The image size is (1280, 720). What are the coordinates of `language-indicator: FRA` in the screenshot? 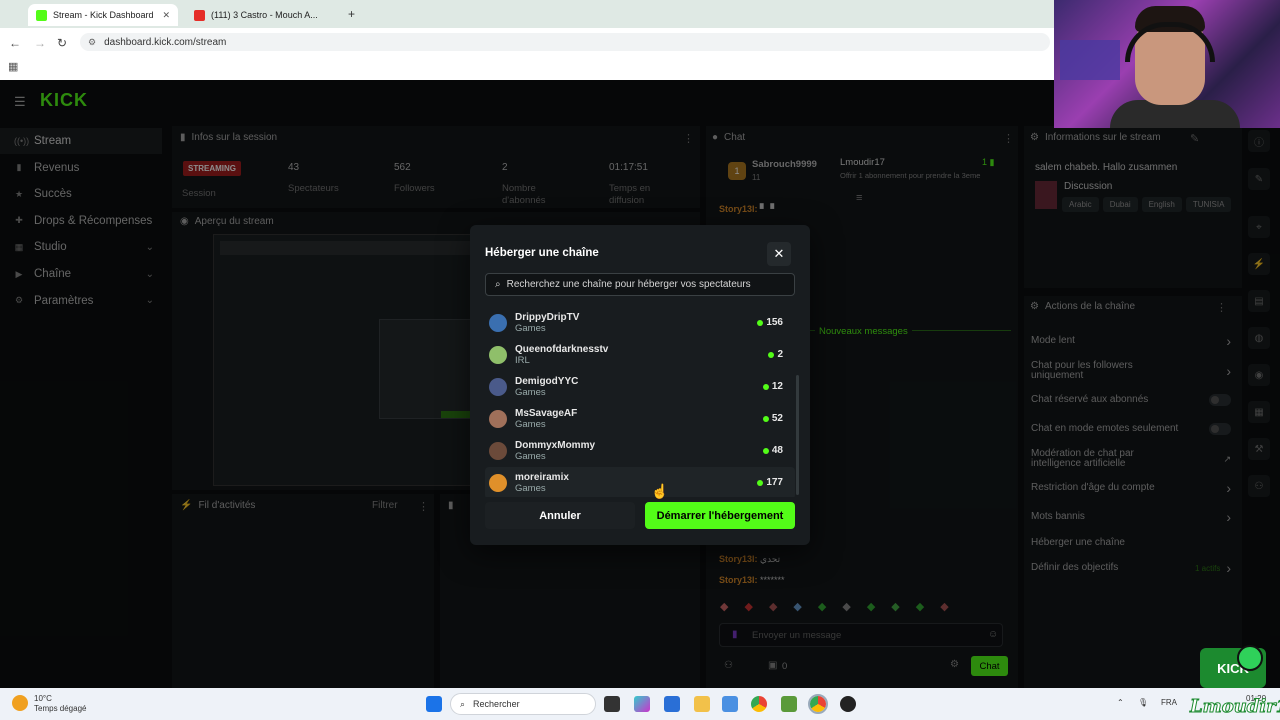 It's located at (1169, 702).